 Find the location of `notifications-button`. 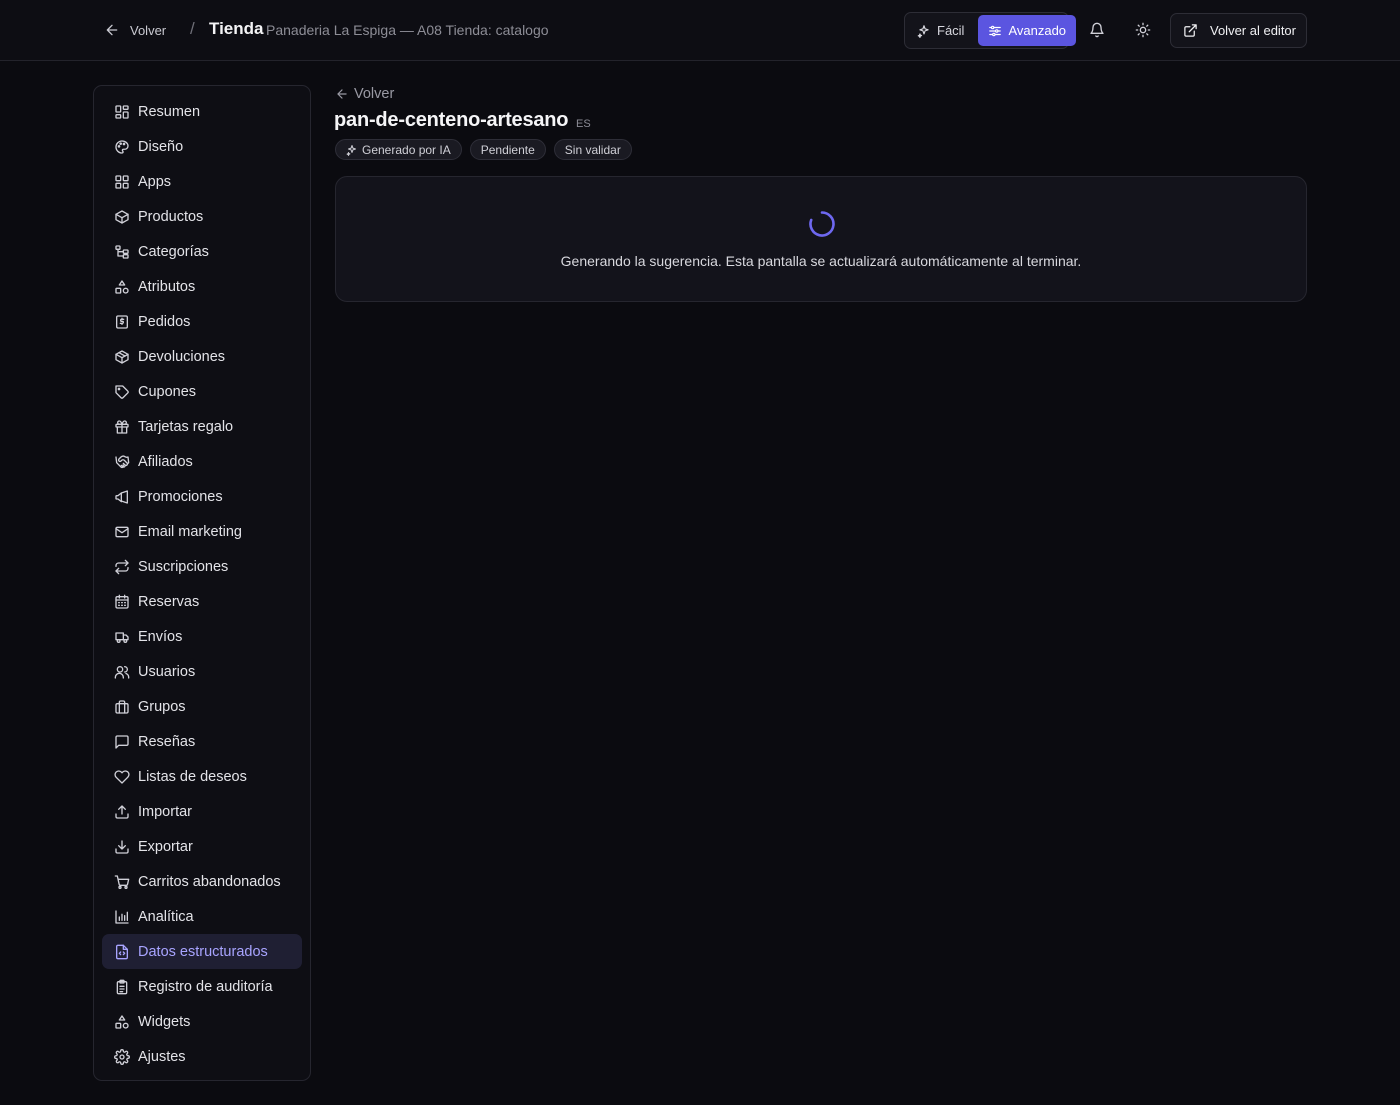

notifications-button is located at coordinates (1097, 30).